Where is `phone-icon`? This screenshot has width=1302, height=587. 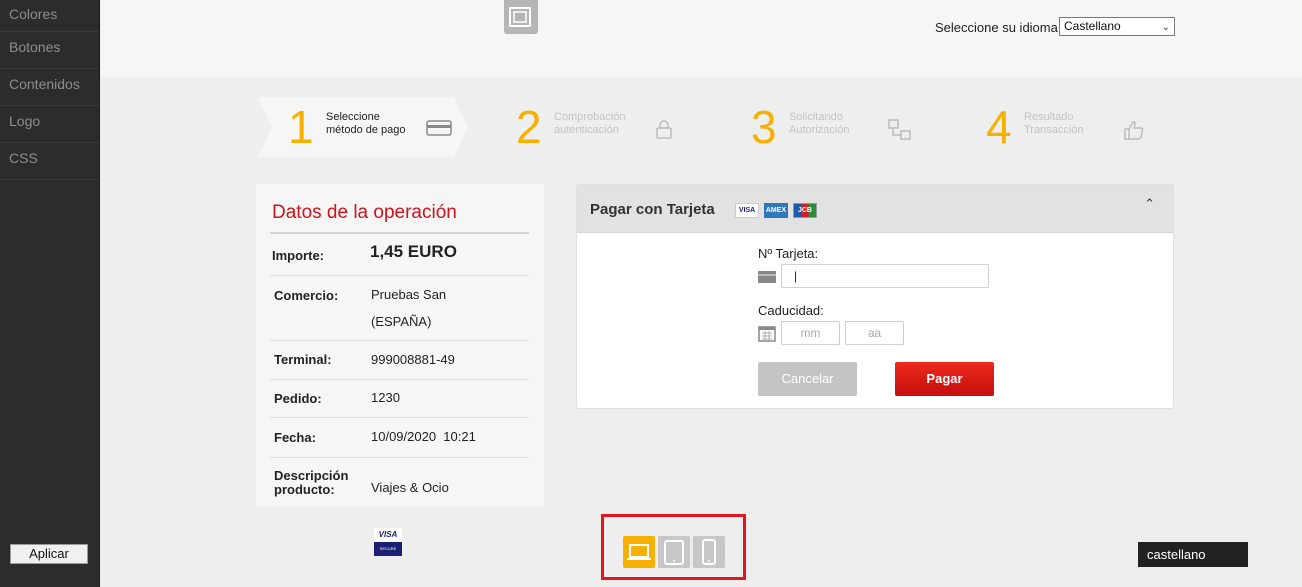 phone-icon is located at coordinates (709, 552).